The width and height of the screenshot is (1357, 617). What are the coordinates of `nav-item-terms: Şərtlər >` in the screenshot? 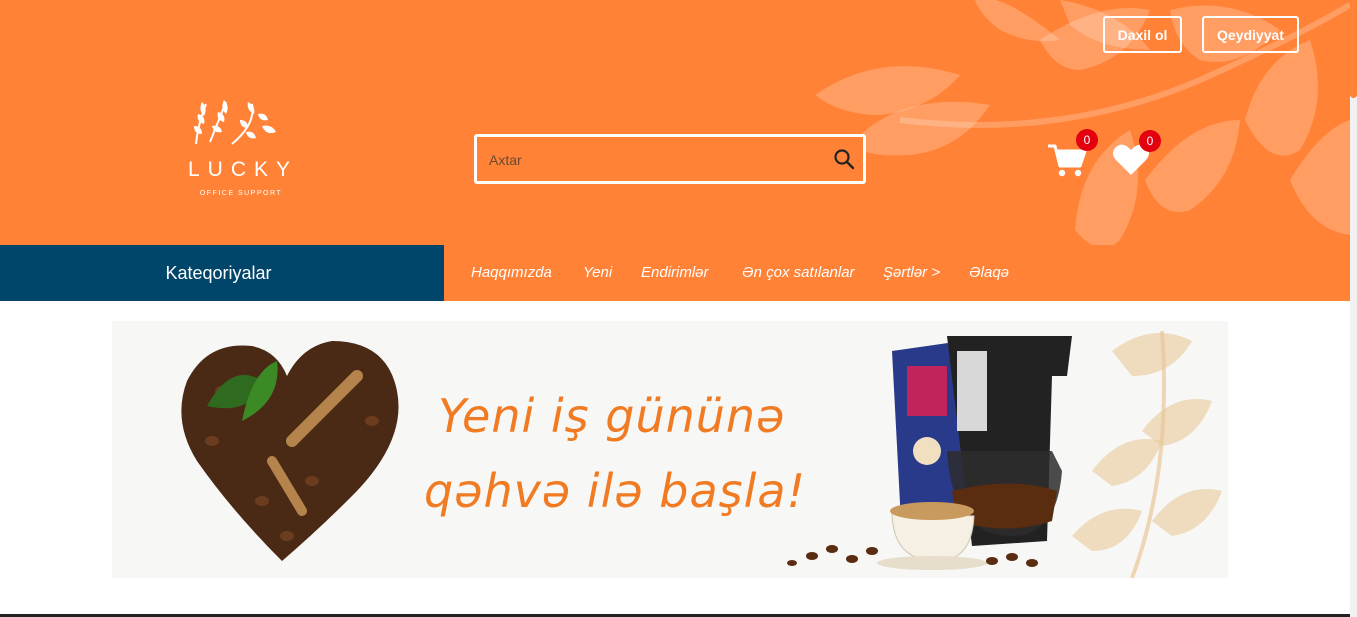 It's located at (911, 273).